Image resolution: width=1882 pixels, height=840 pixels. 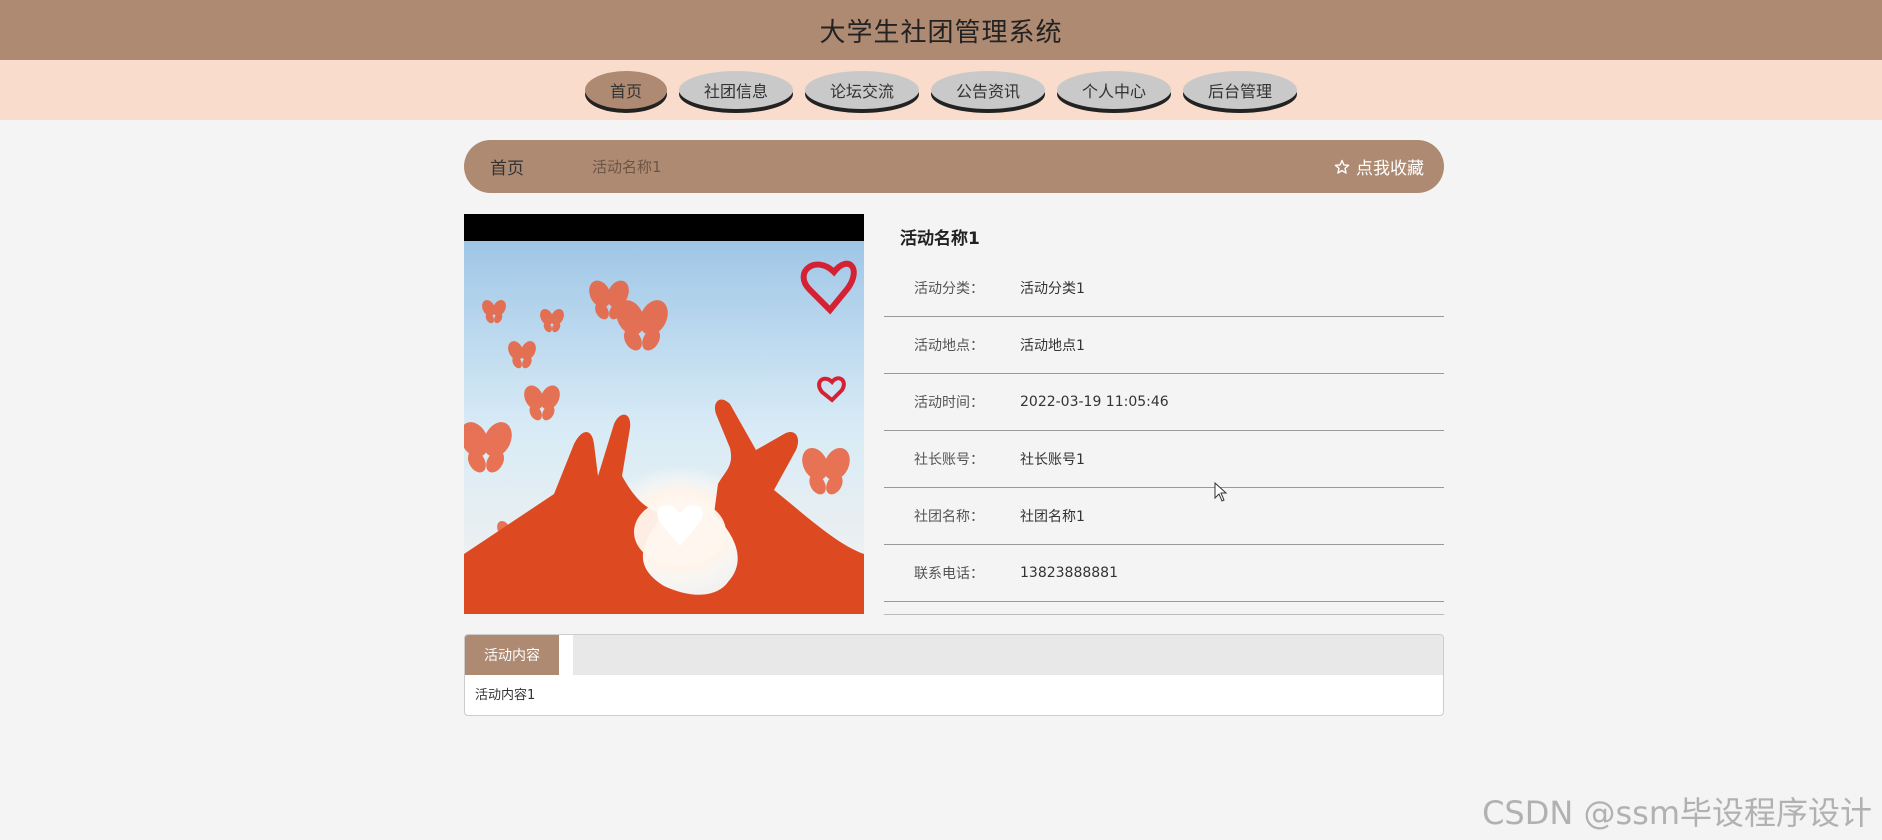 I want to click on collect-button: 点我收藏, so click(x=1379, y=166).